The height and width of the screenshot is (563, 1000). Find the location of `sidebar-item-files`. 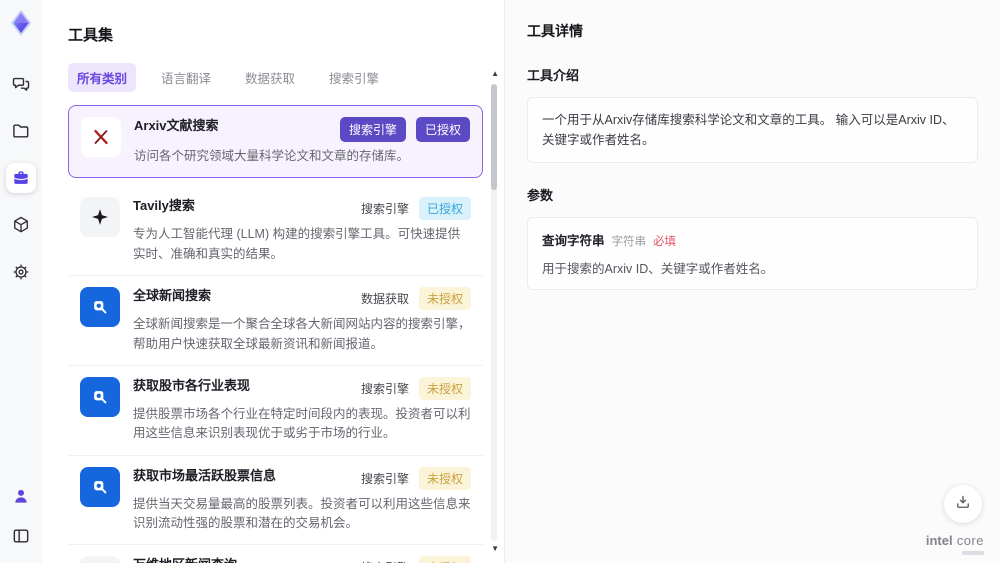

sidebar-item-files is located at coordinates (21, 131).